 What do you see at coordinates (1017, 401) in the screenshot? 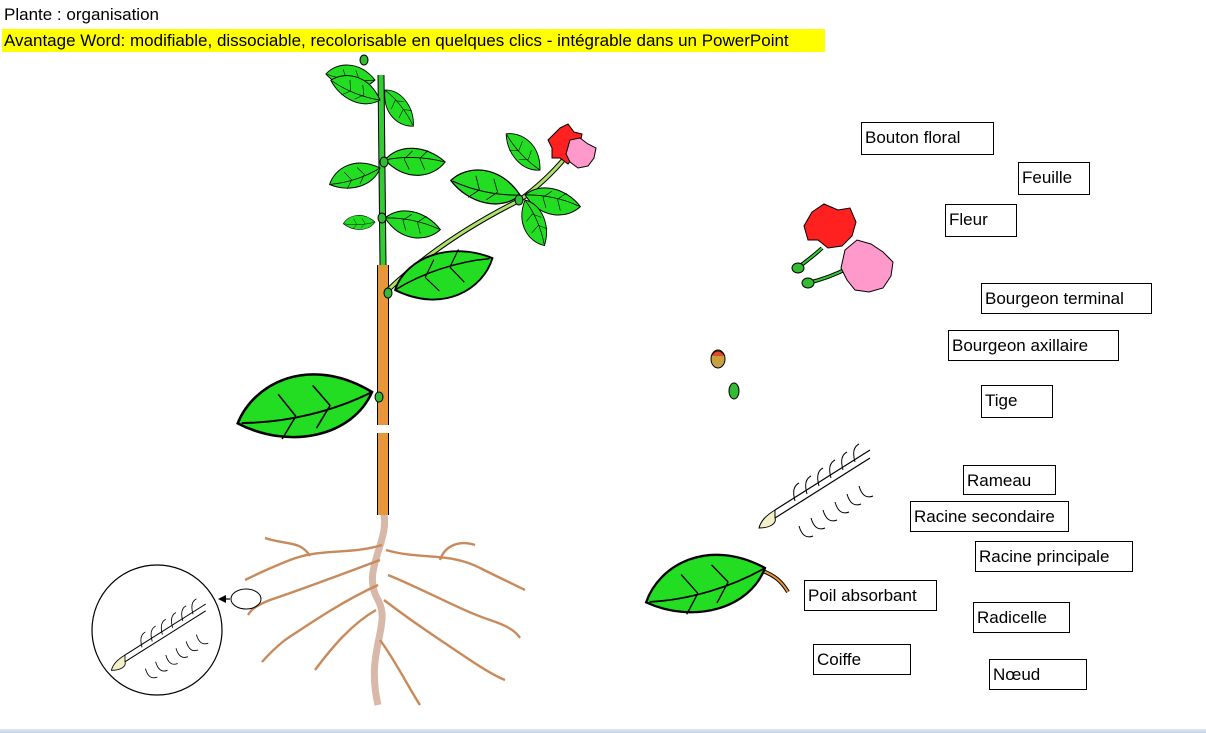
I see `label-tige: Tige` at bounding box center [1017, 401].